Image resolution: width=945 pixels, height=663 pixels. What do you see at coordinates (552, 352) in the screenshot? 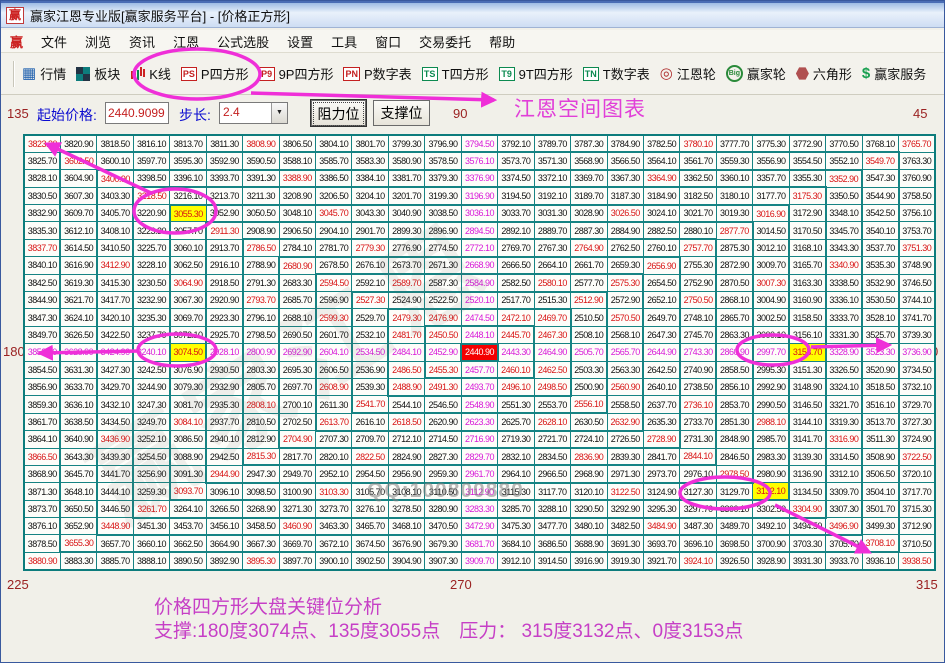
I see `grid-cell: 2464.90` at bounding box center [552, 352].